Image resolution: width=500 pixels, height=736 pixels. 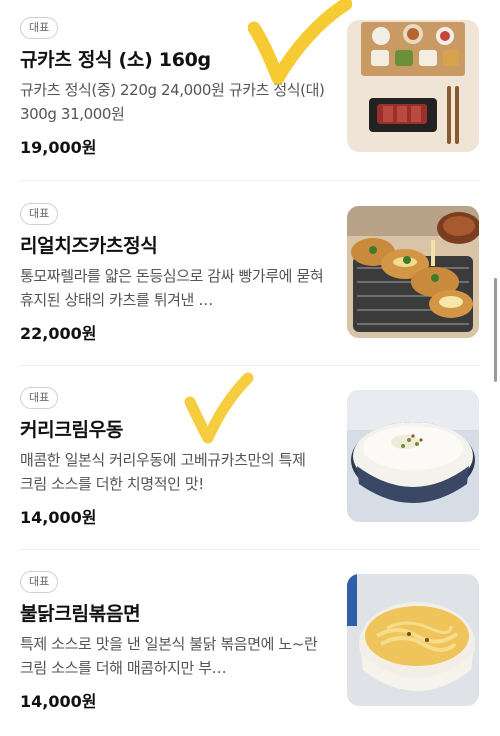 What do you see at coordinates (58, 147) in the screenshot?
I see `menu-item-price: 19,000원` at bounding box center [58, 147].